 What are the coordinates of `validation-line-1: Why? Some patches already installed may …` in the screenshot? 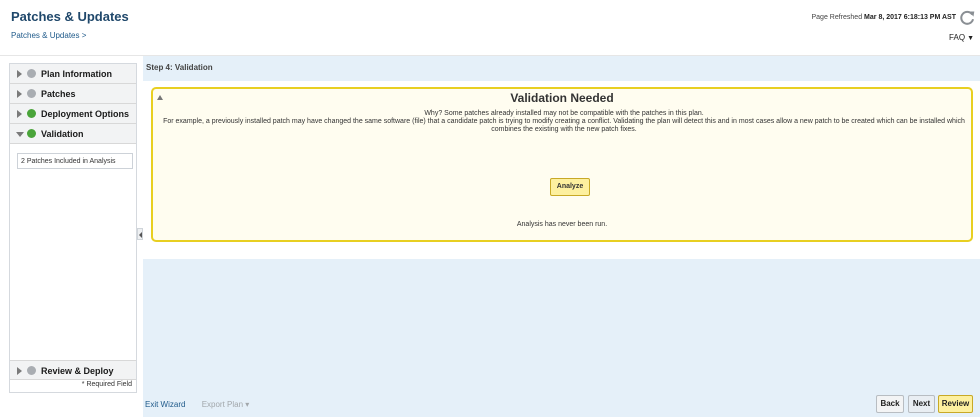 It's located at (564, 113).